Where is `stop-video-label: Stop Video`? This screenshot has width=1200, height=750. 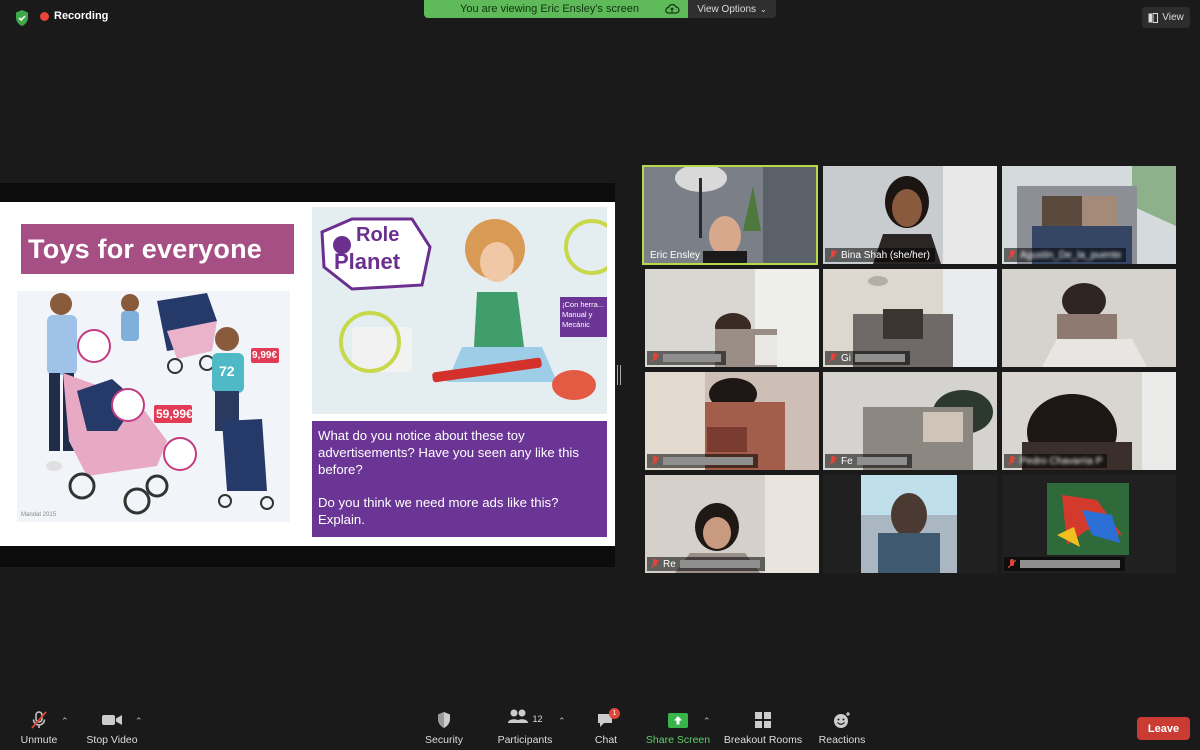 stop-video-label: Stop Video is located at coordinates (112, 740).